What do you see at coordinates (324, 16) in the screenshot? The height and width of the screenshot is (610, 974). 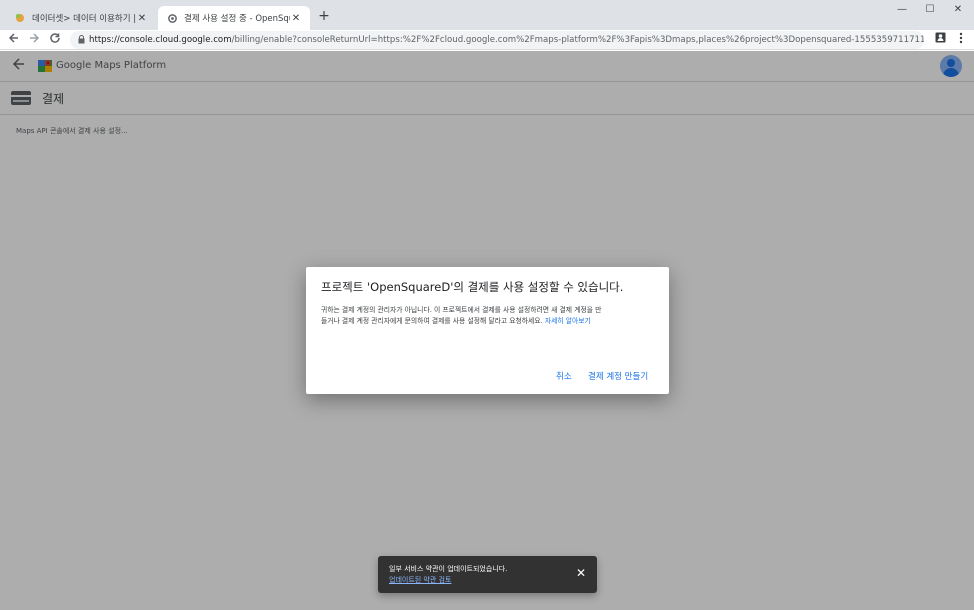 I see `new-tab-button: +` at bounding box center [324, 16].